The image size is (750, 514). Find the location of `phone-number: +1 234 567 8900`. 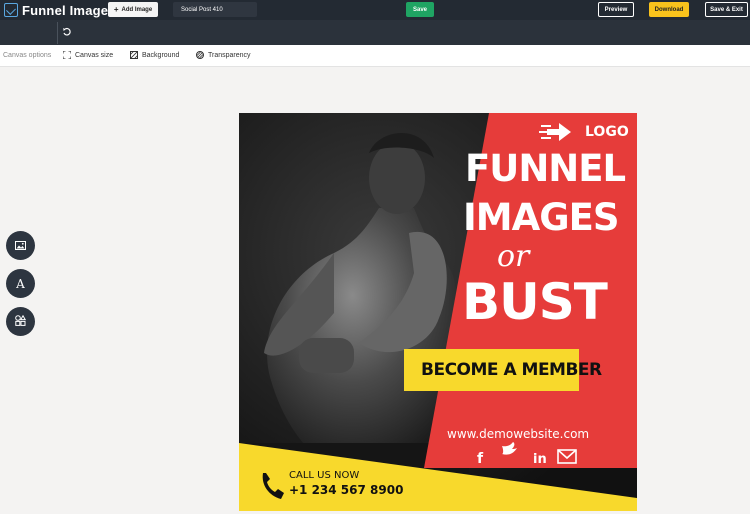

phone-number: +1 234 567 8900 is located at coordinates (346, 490).